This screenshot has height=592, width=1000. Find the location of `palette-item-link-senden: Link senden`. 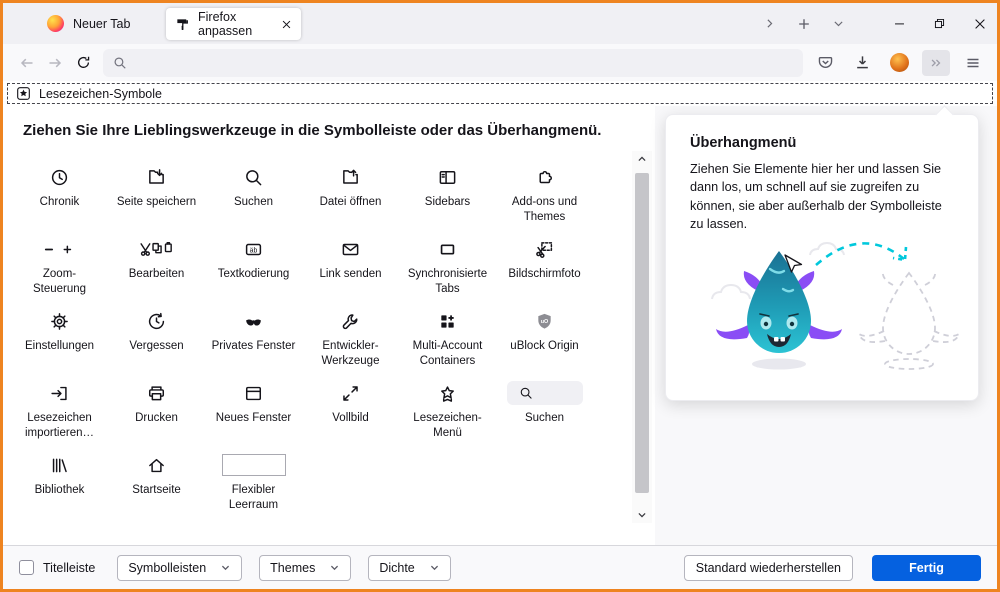

palette-item-link-senden: Link senden is located at coordinates (350, 262).